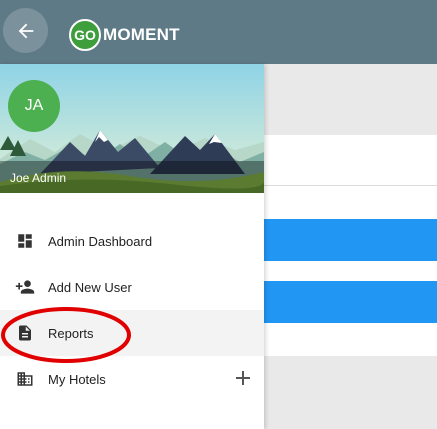 This screenshot has width=437, height=429. Describe the element at coordinates (350, 160) in the screenshot. I see `content-card` at that location.